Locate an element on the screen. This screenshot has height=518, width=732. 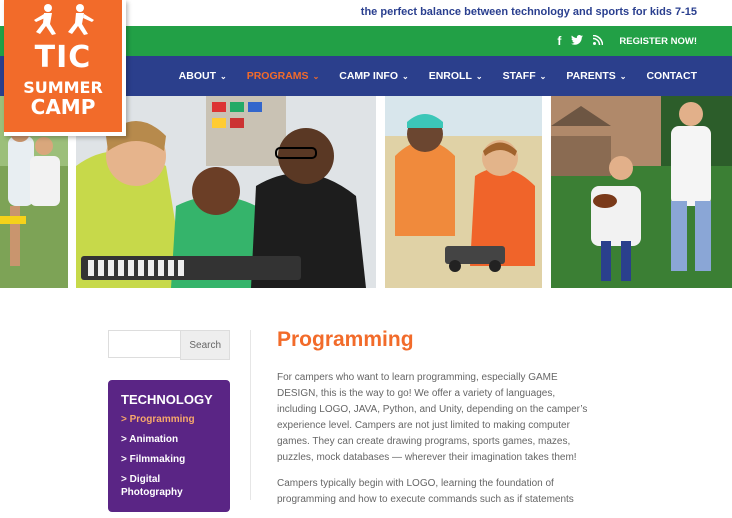
nav-item-contact: CONTACT is located at coordinates (671, 76).